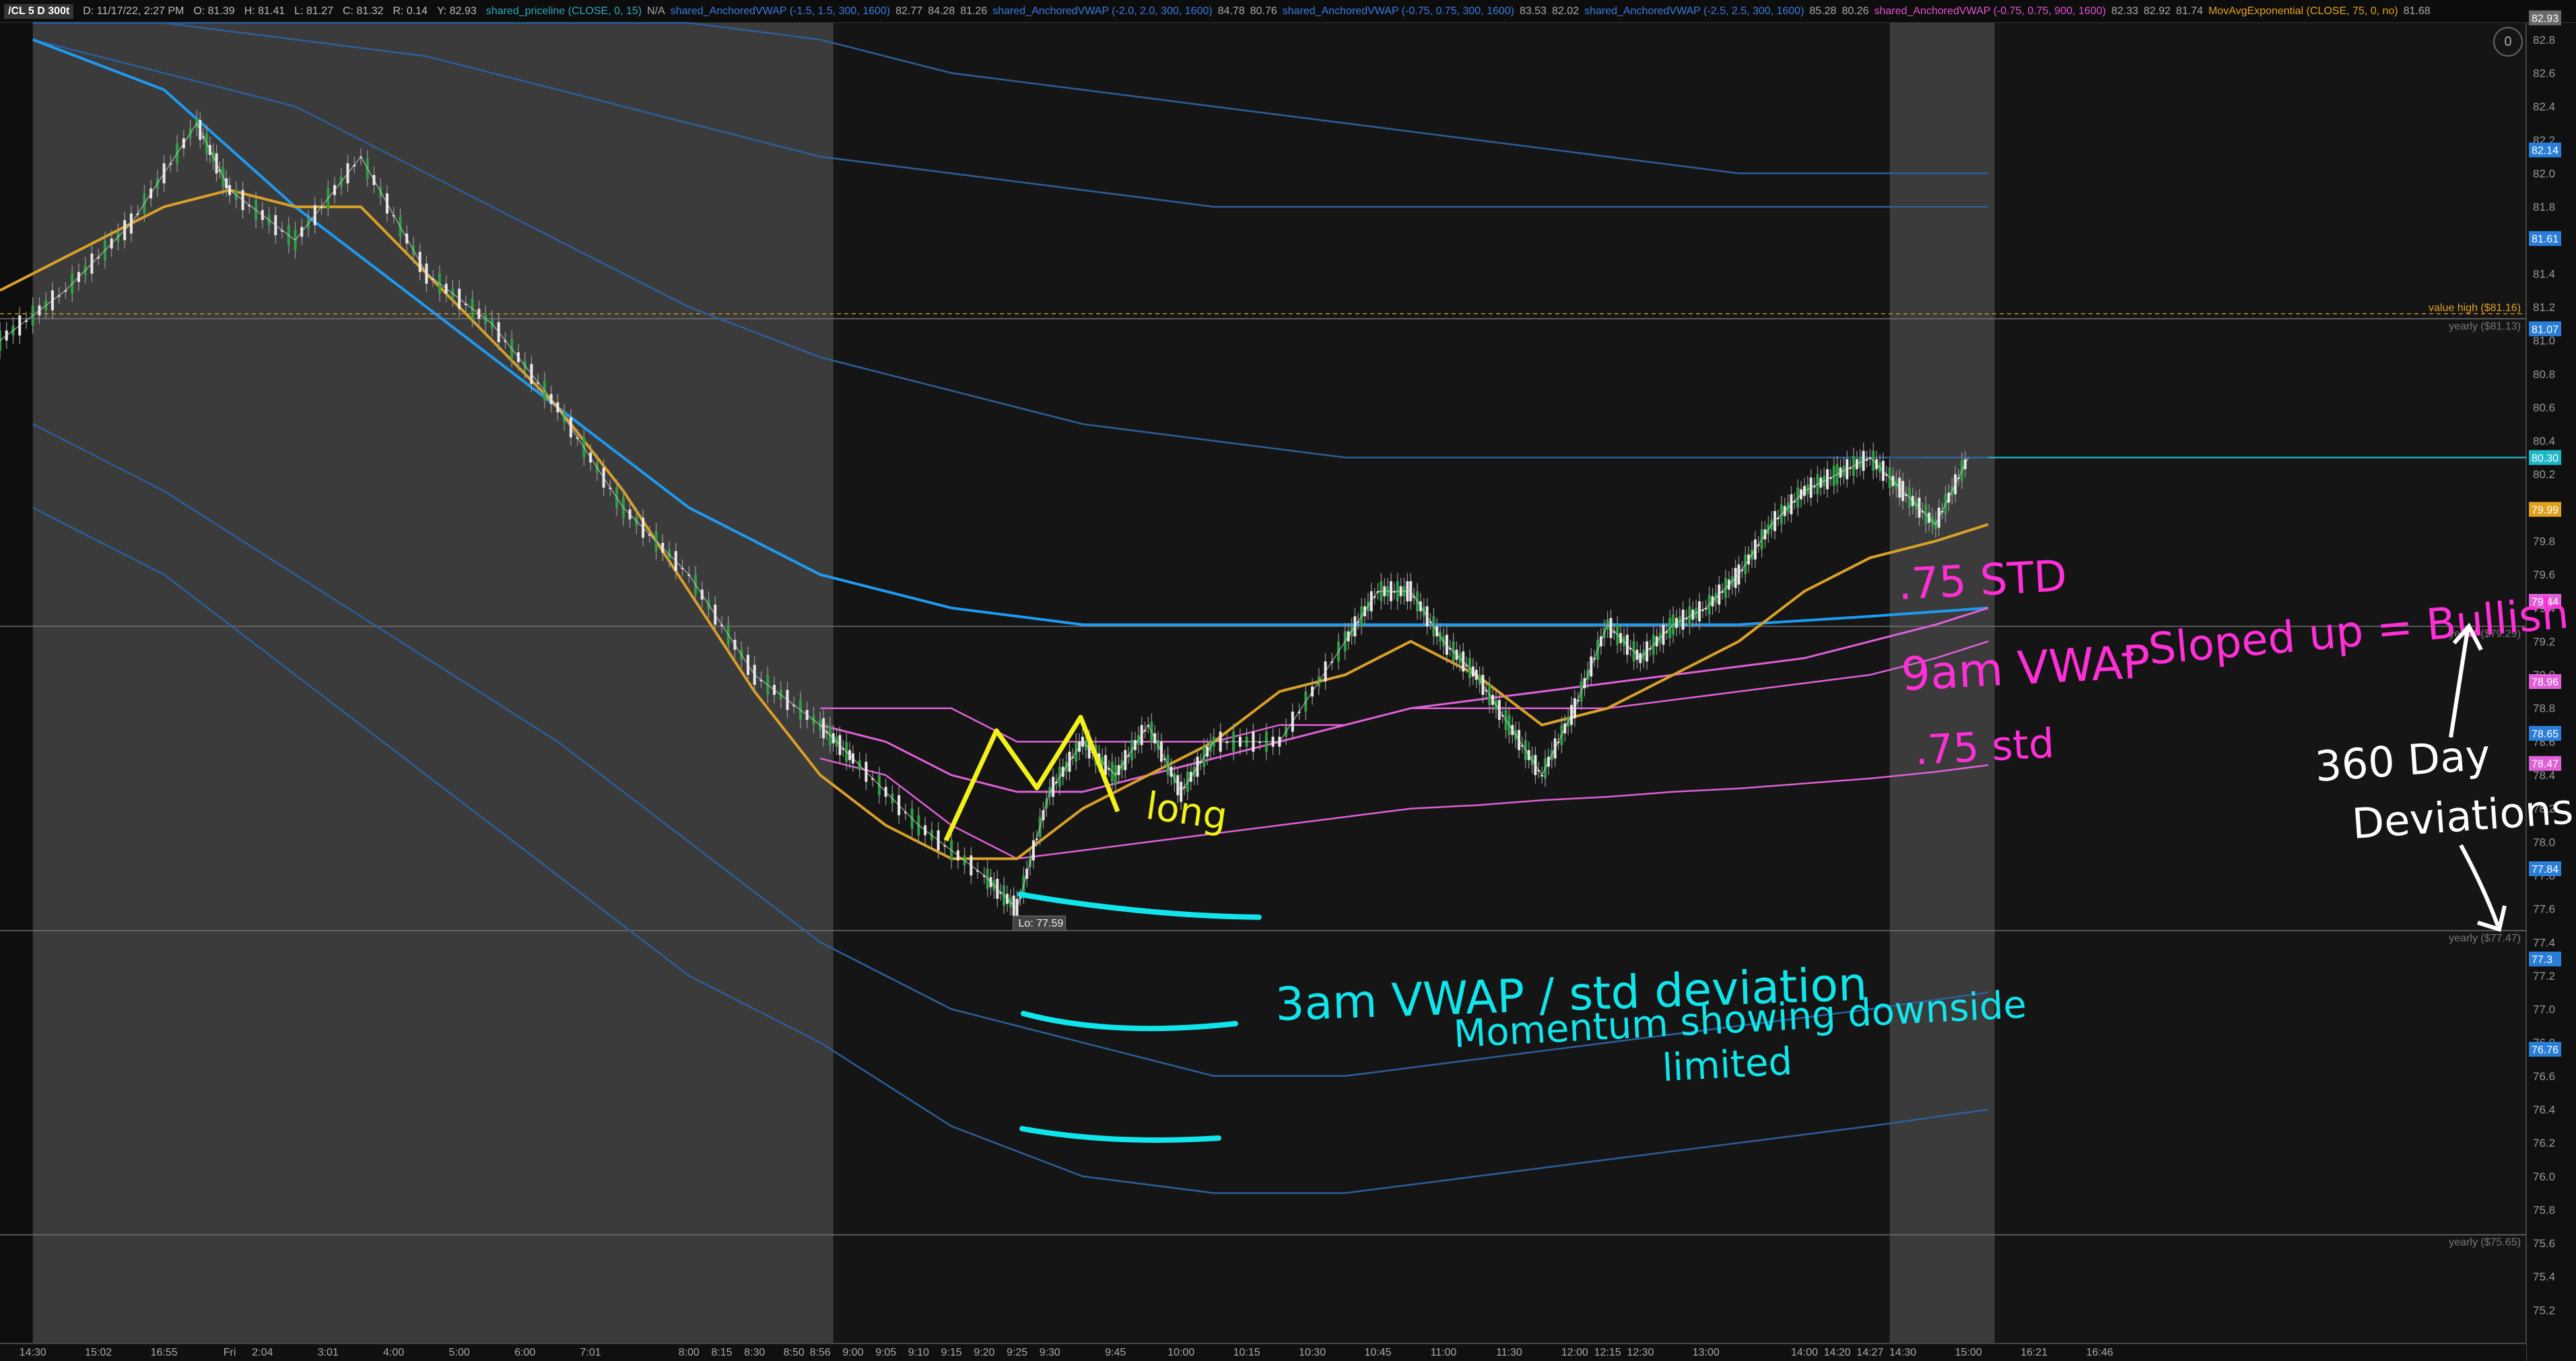  Describe the element at coordinates (2544, 541) in the screenshot. I see `y-tick-label-23: 79.8` at that location.